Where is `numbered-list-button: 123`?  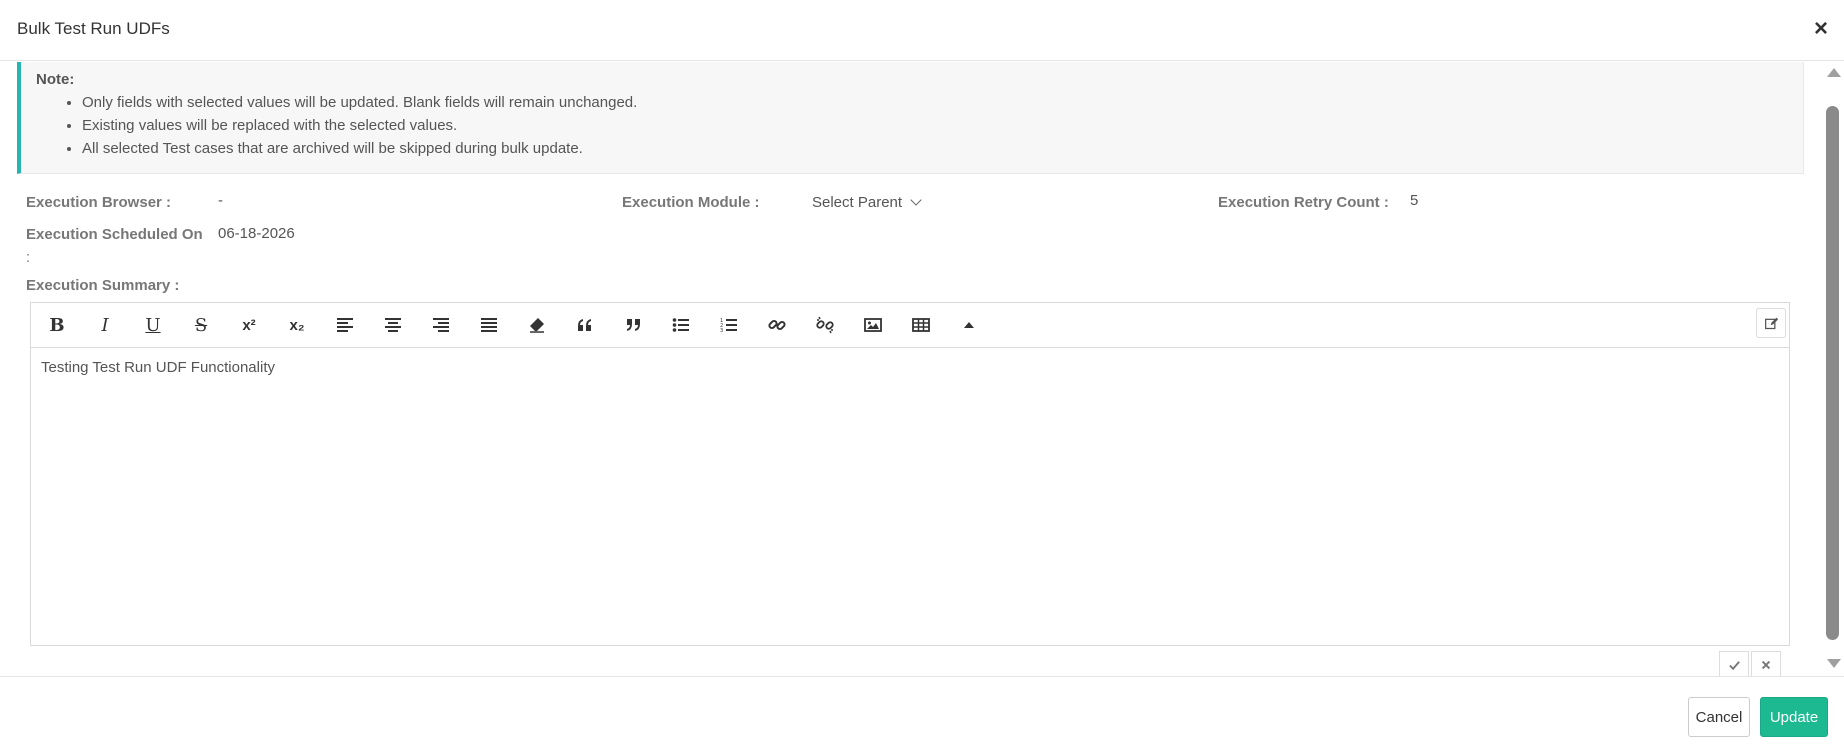 numbered-list-button: 123 is located at coordinates (729, 325).